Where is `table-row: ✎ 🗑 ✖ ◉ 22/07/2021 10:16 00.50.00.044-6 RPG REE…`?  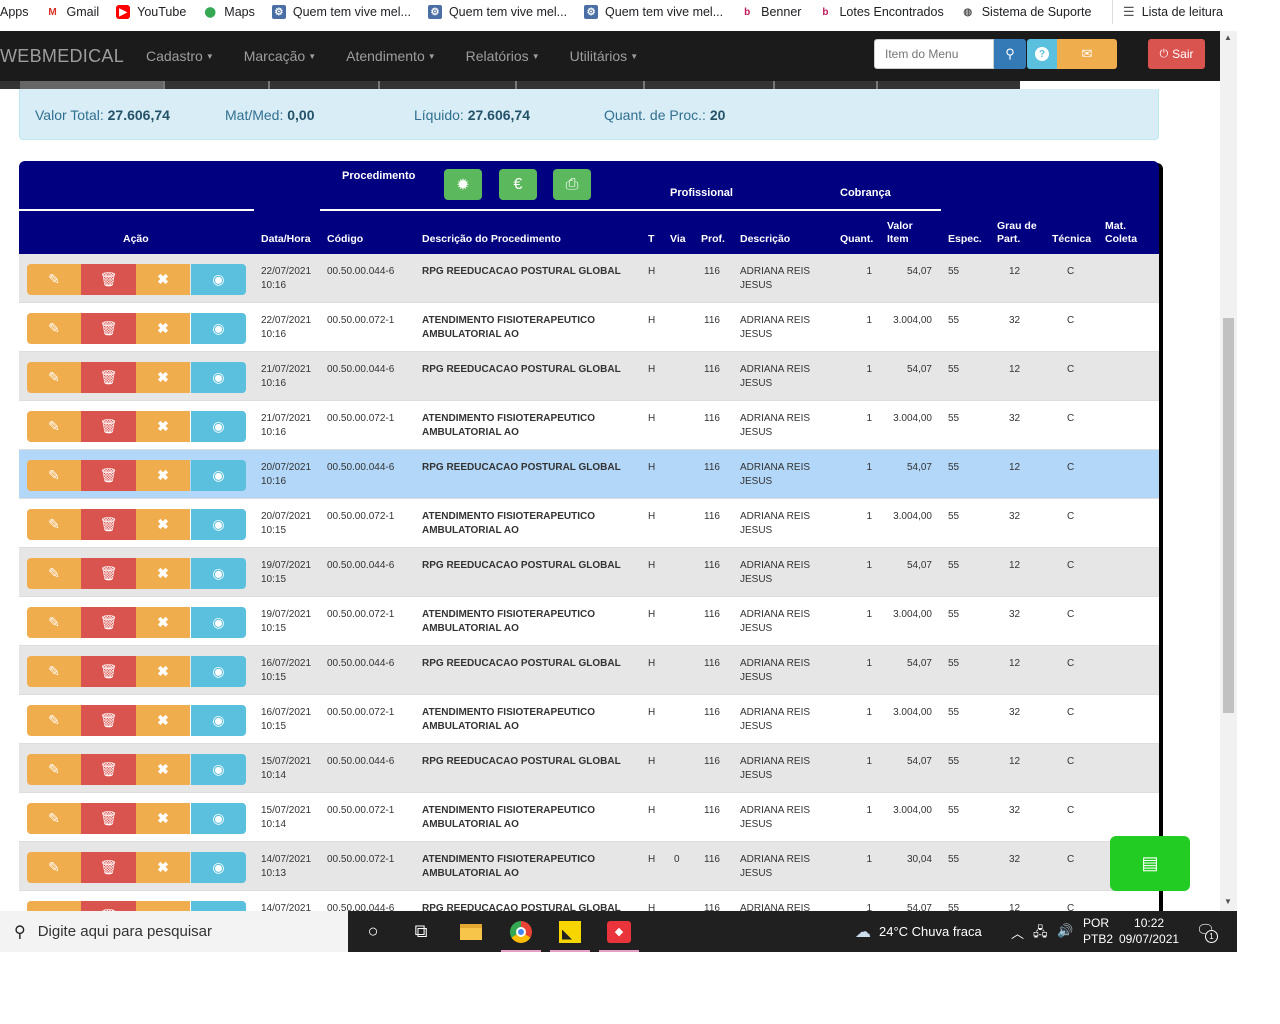 table-row: ✎ 🗑 ✖ ◉ 22/07/2021 10:16 00.50.00.044-6 RPG REE… is located at coordinates (589, 278).